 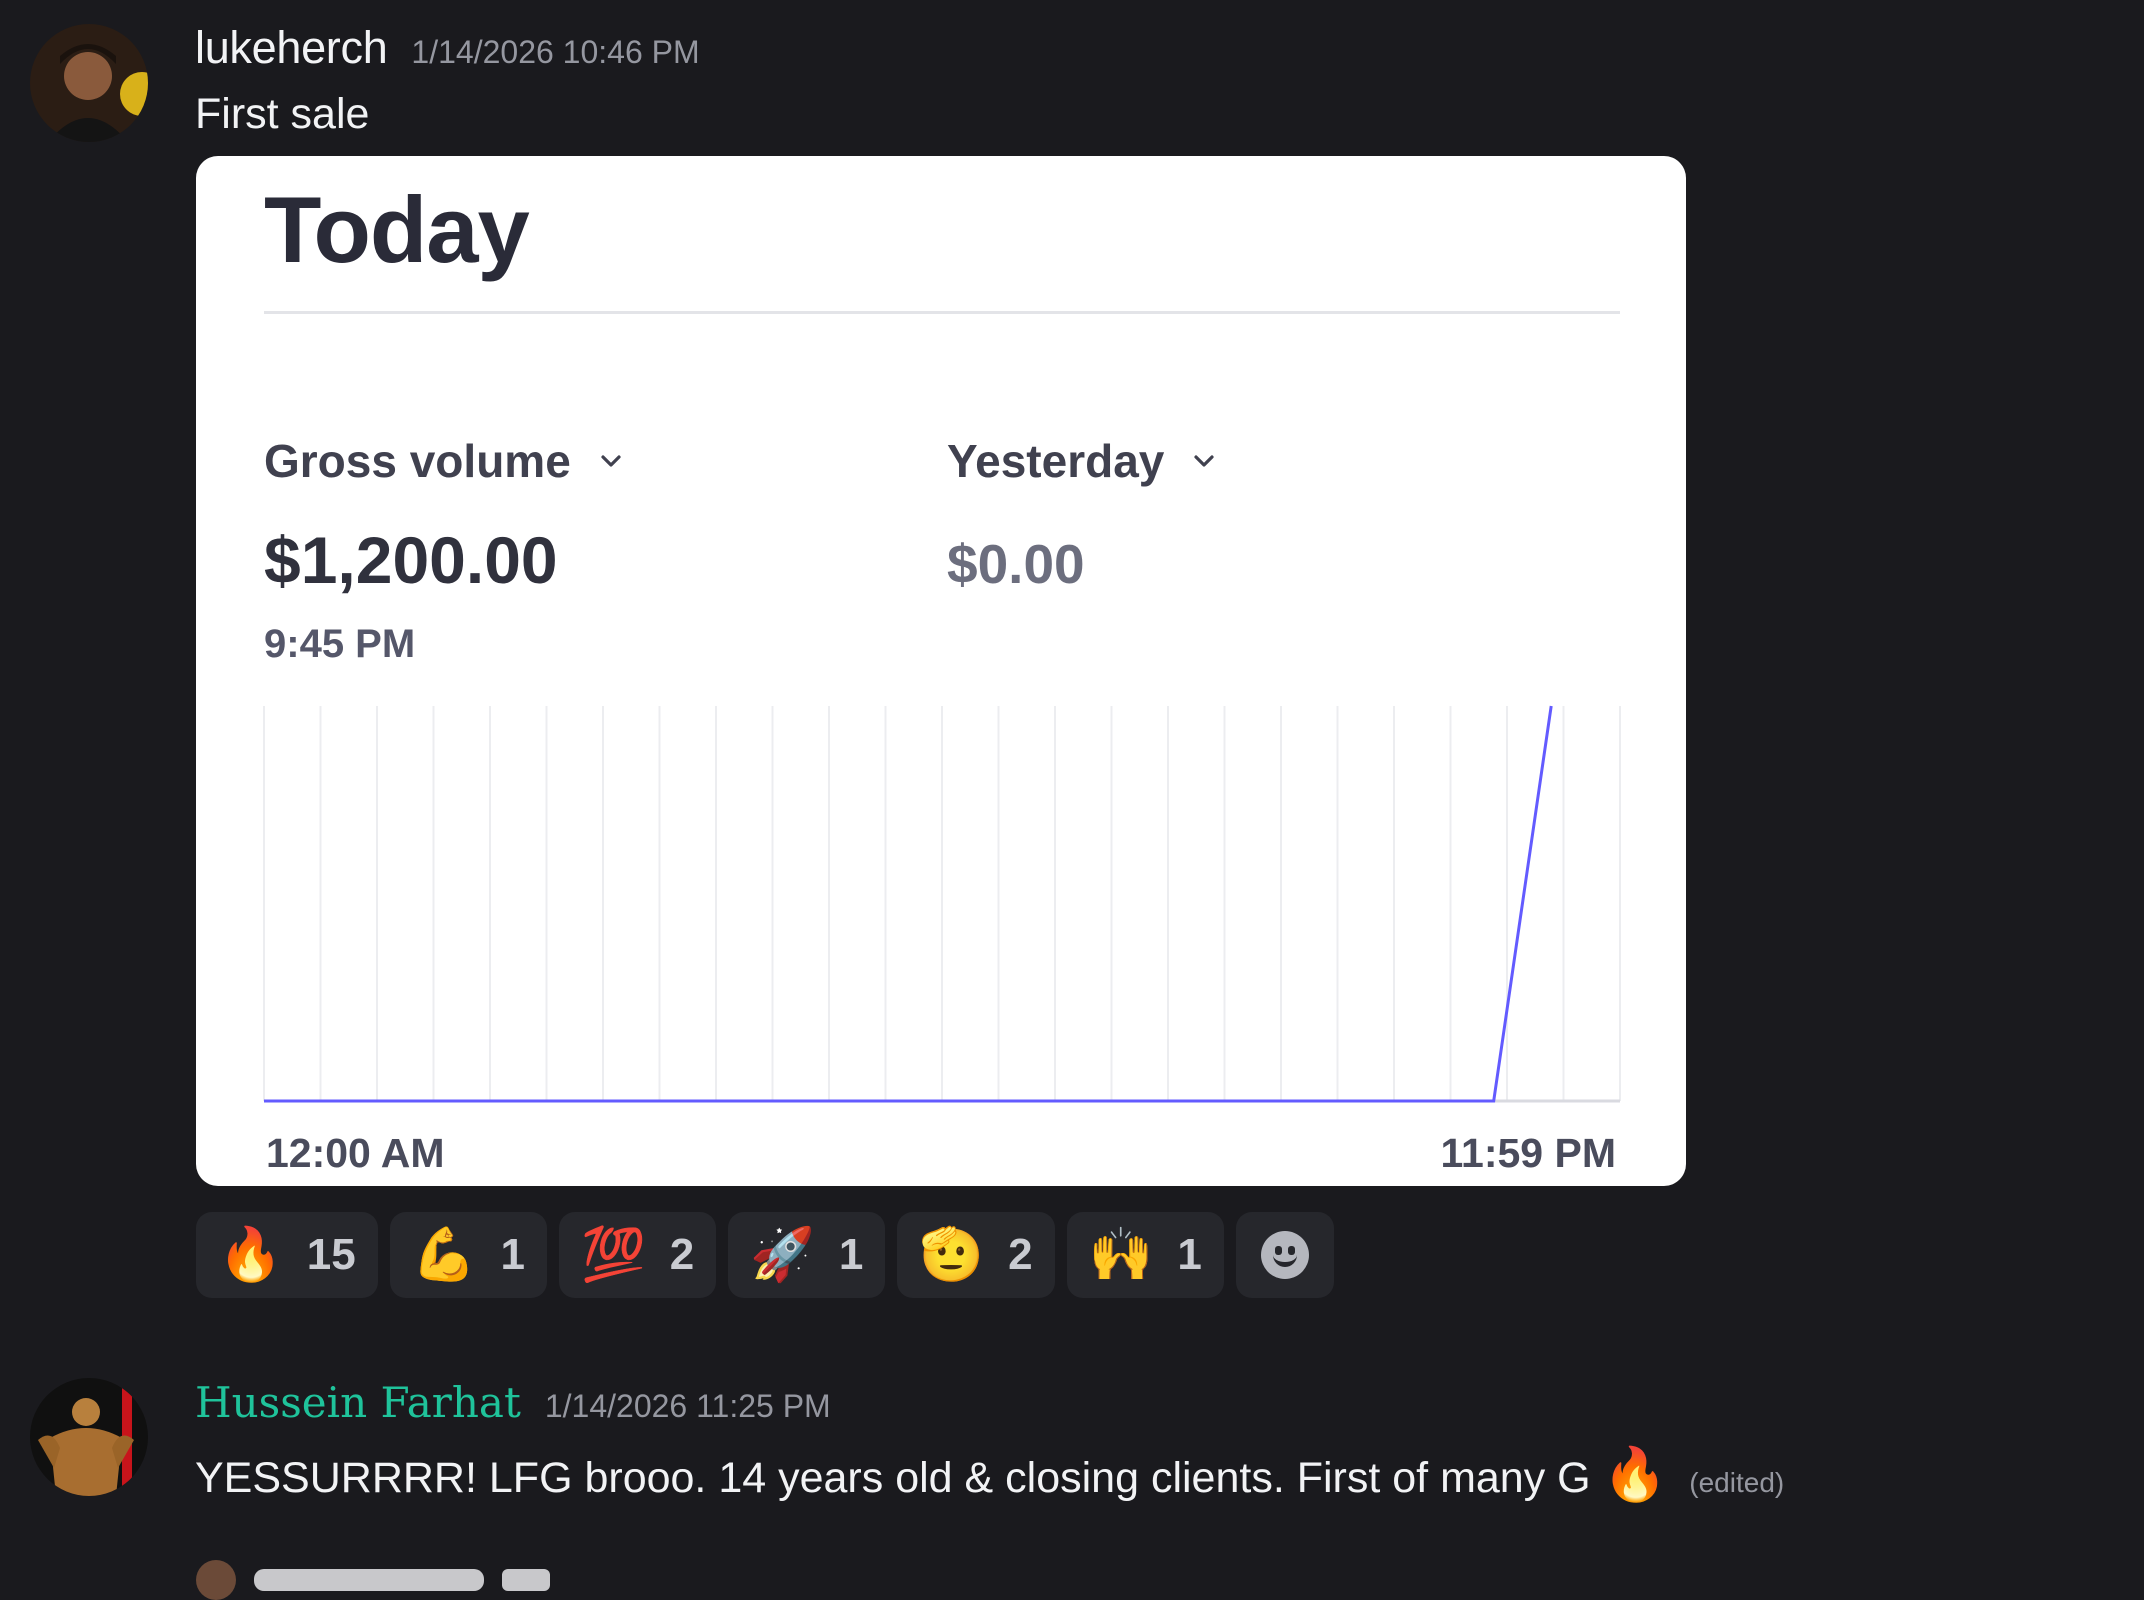 I want to click on add-reaction-button, so click(x=1284, y=1255).